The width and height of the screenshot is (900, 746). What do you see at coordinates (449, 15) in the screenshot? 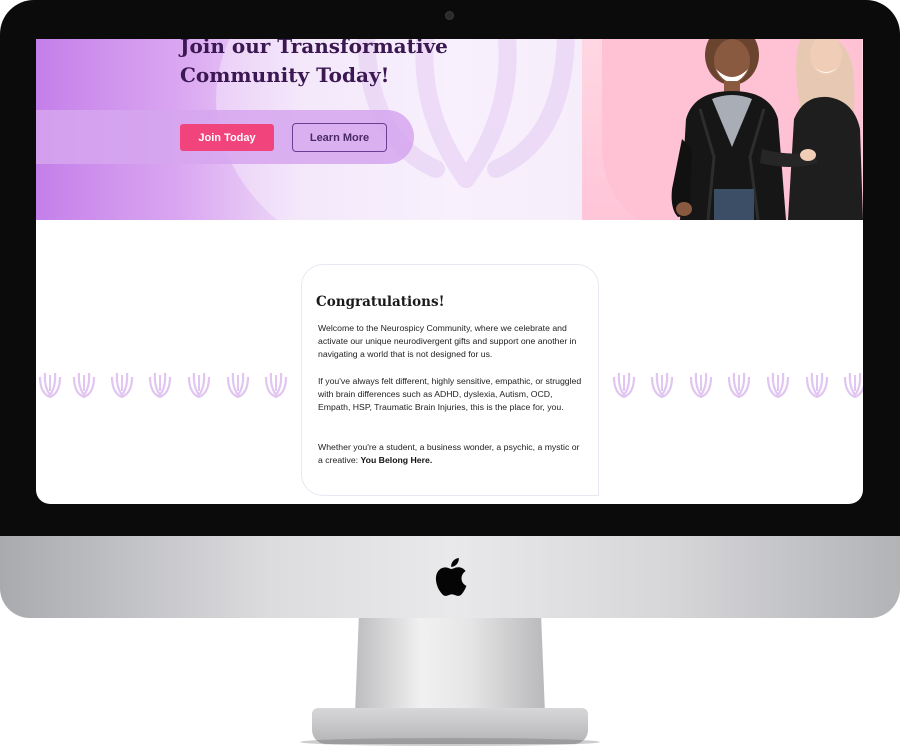
I see `camera-icon` at bounding box center [449, 15].